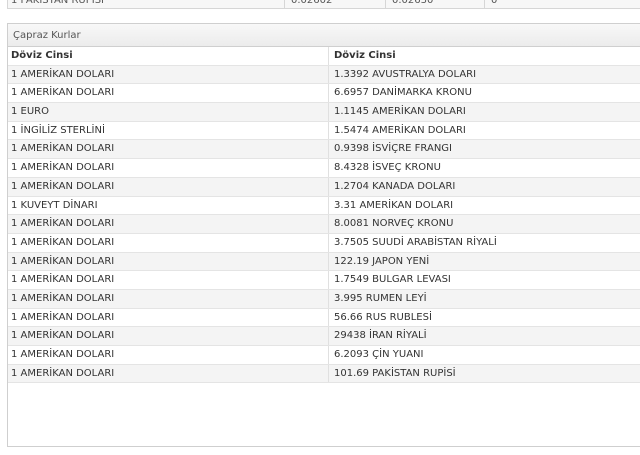  Describe the element at coordinates (168, 130) in the screenshot. I see `cell-from-currency: 1 İNGİLİZ STERLİNİ` at that location.